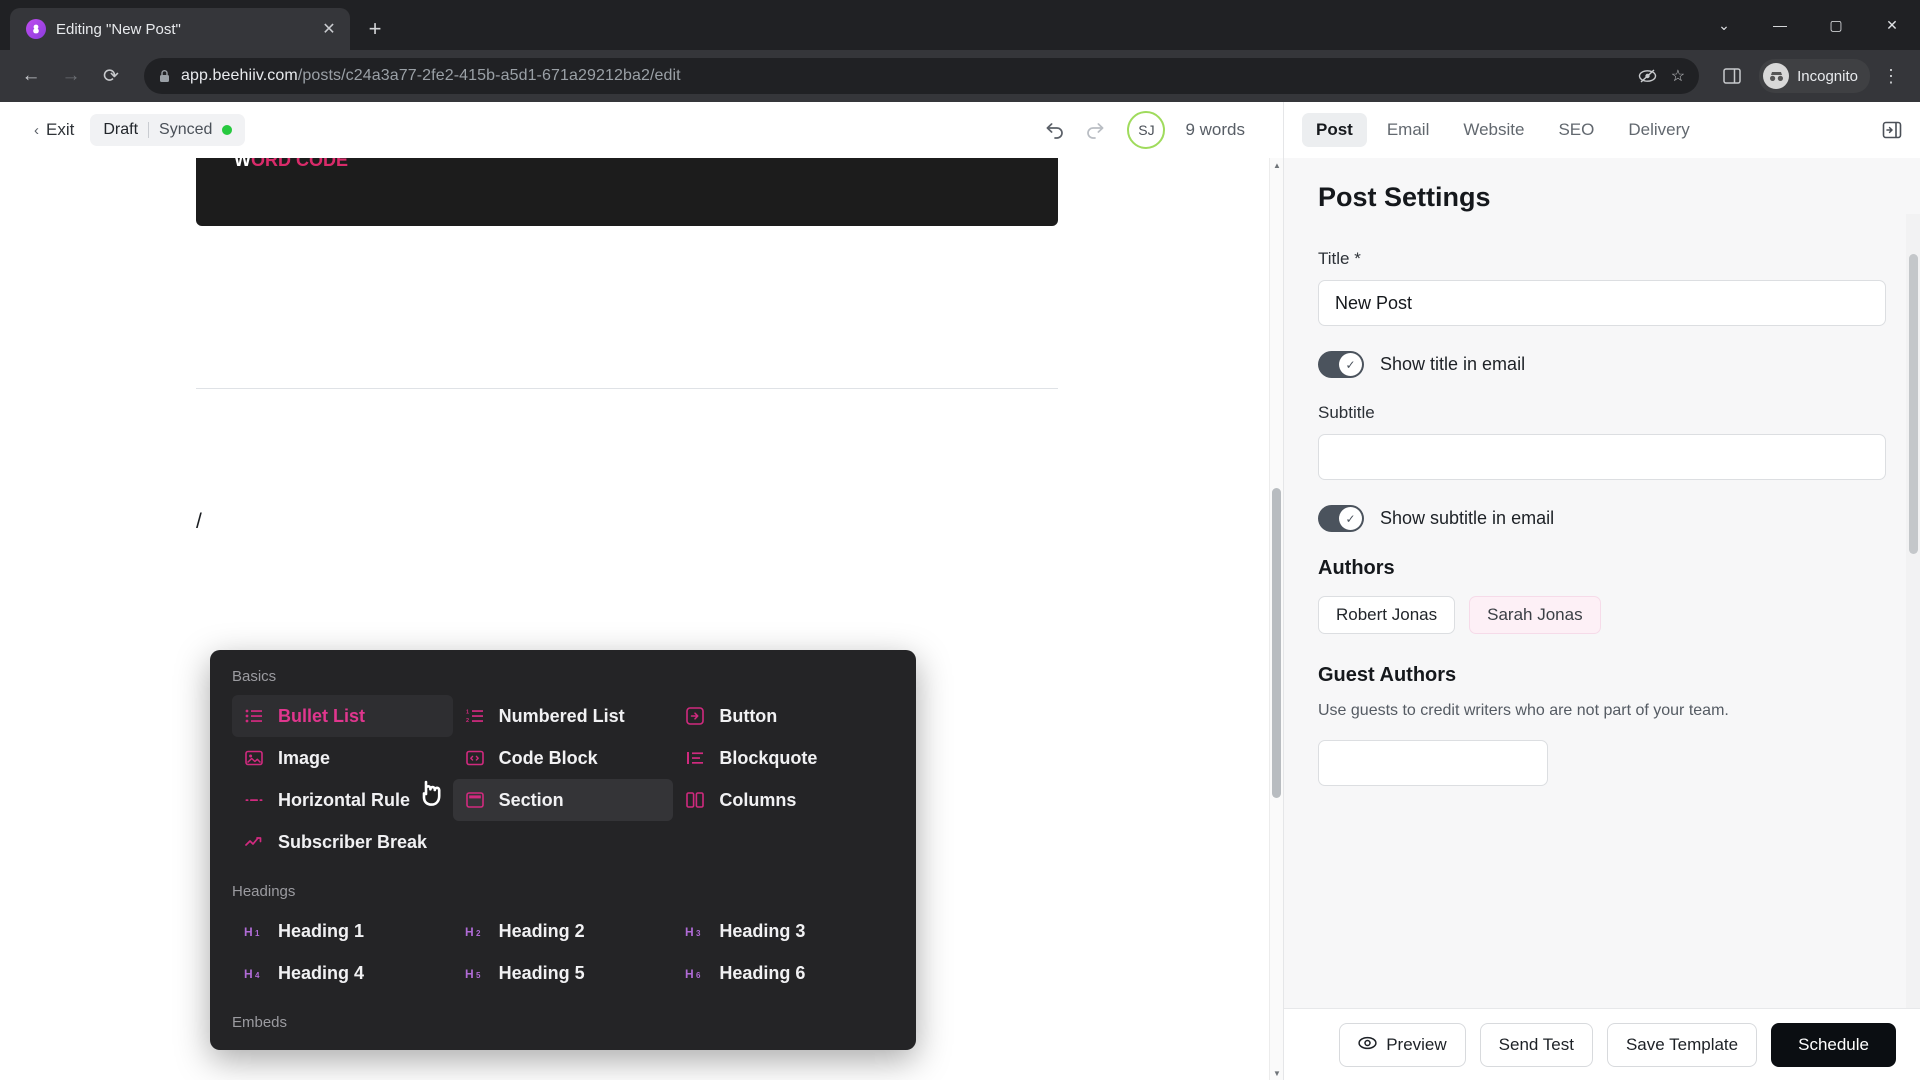  Describe the element at coordinates (1602, 364) in the screenshot. I see `show-title-in-email-row: ✓ Show title in email` at that location.